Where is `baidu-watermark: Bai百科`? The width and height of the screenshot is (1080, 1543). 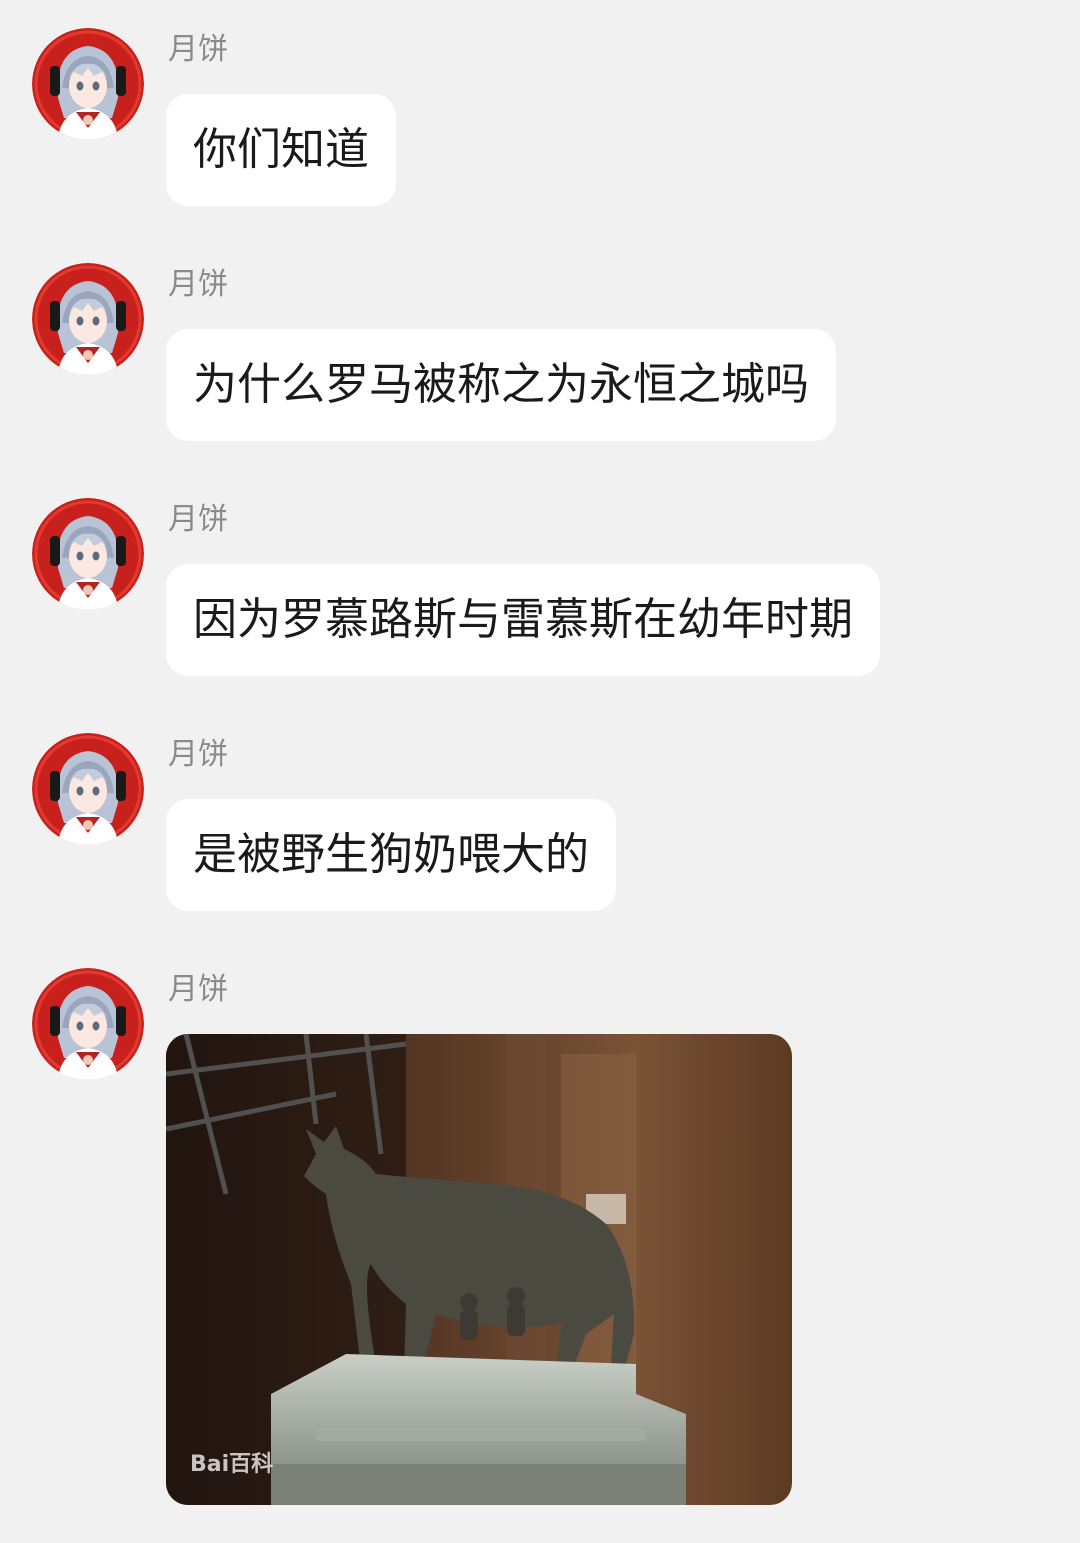
baidu-watermark: Bai百科 is located at coordinates (232, 1464).